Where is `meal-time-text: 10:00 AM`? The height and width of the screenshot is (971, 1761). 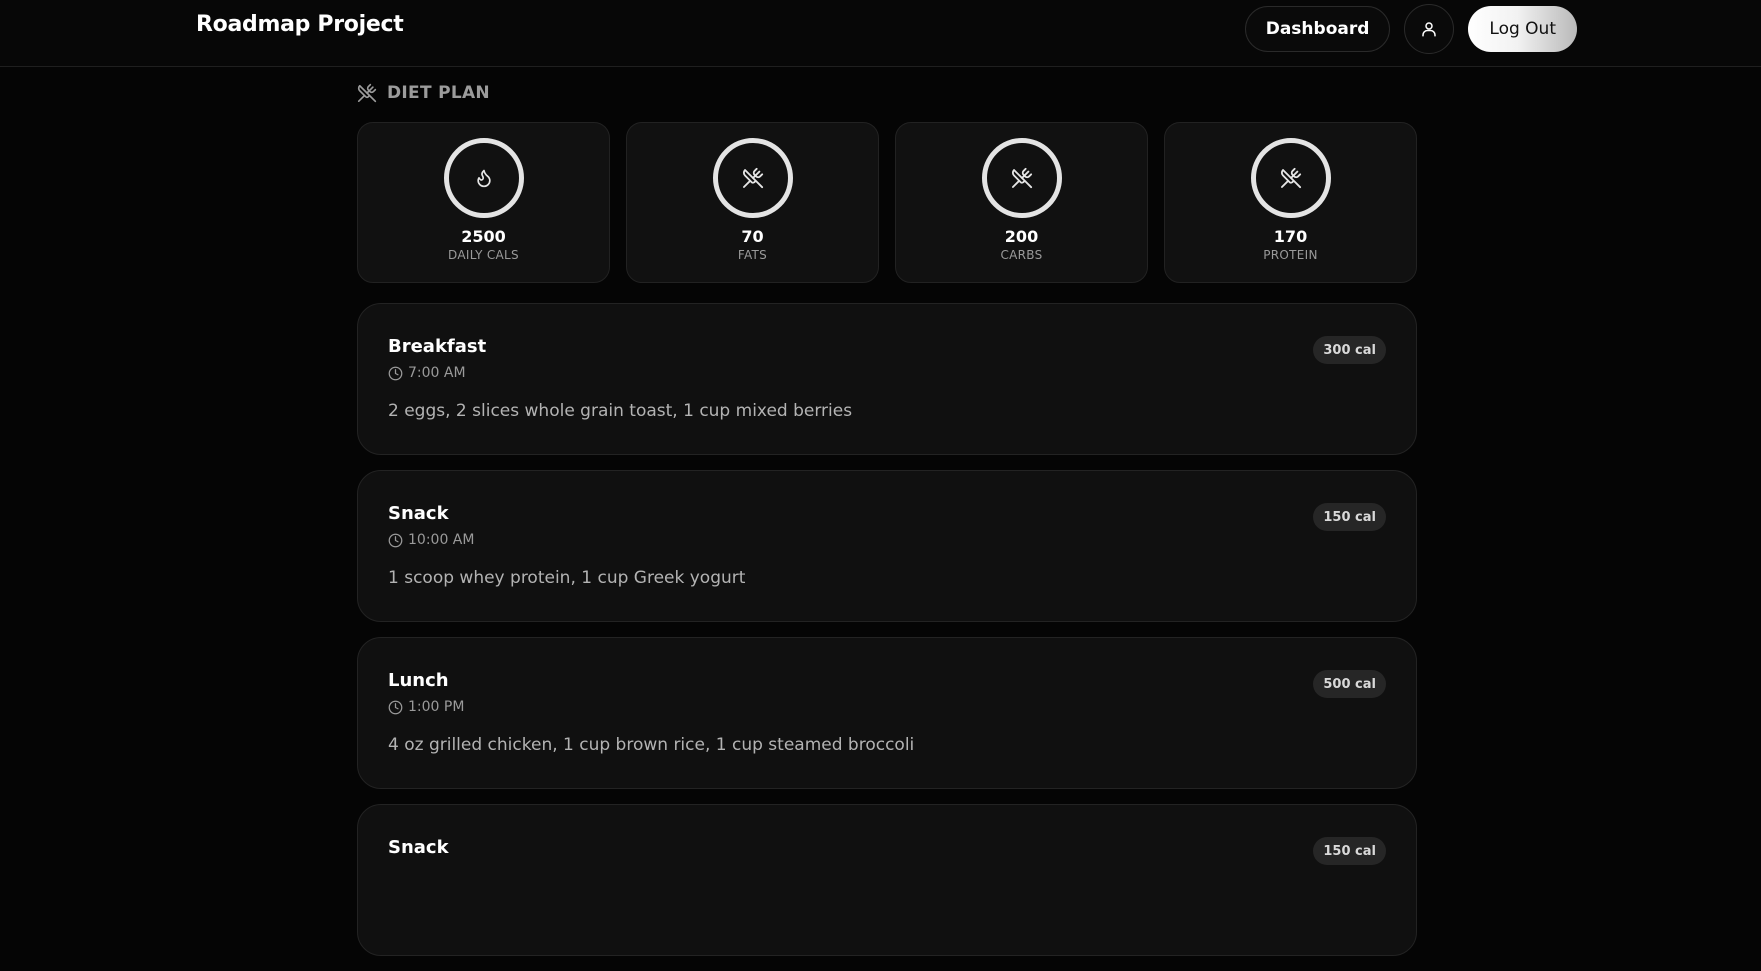
meal-time-text: 10:00 AM is located at coordinates (441, 540).